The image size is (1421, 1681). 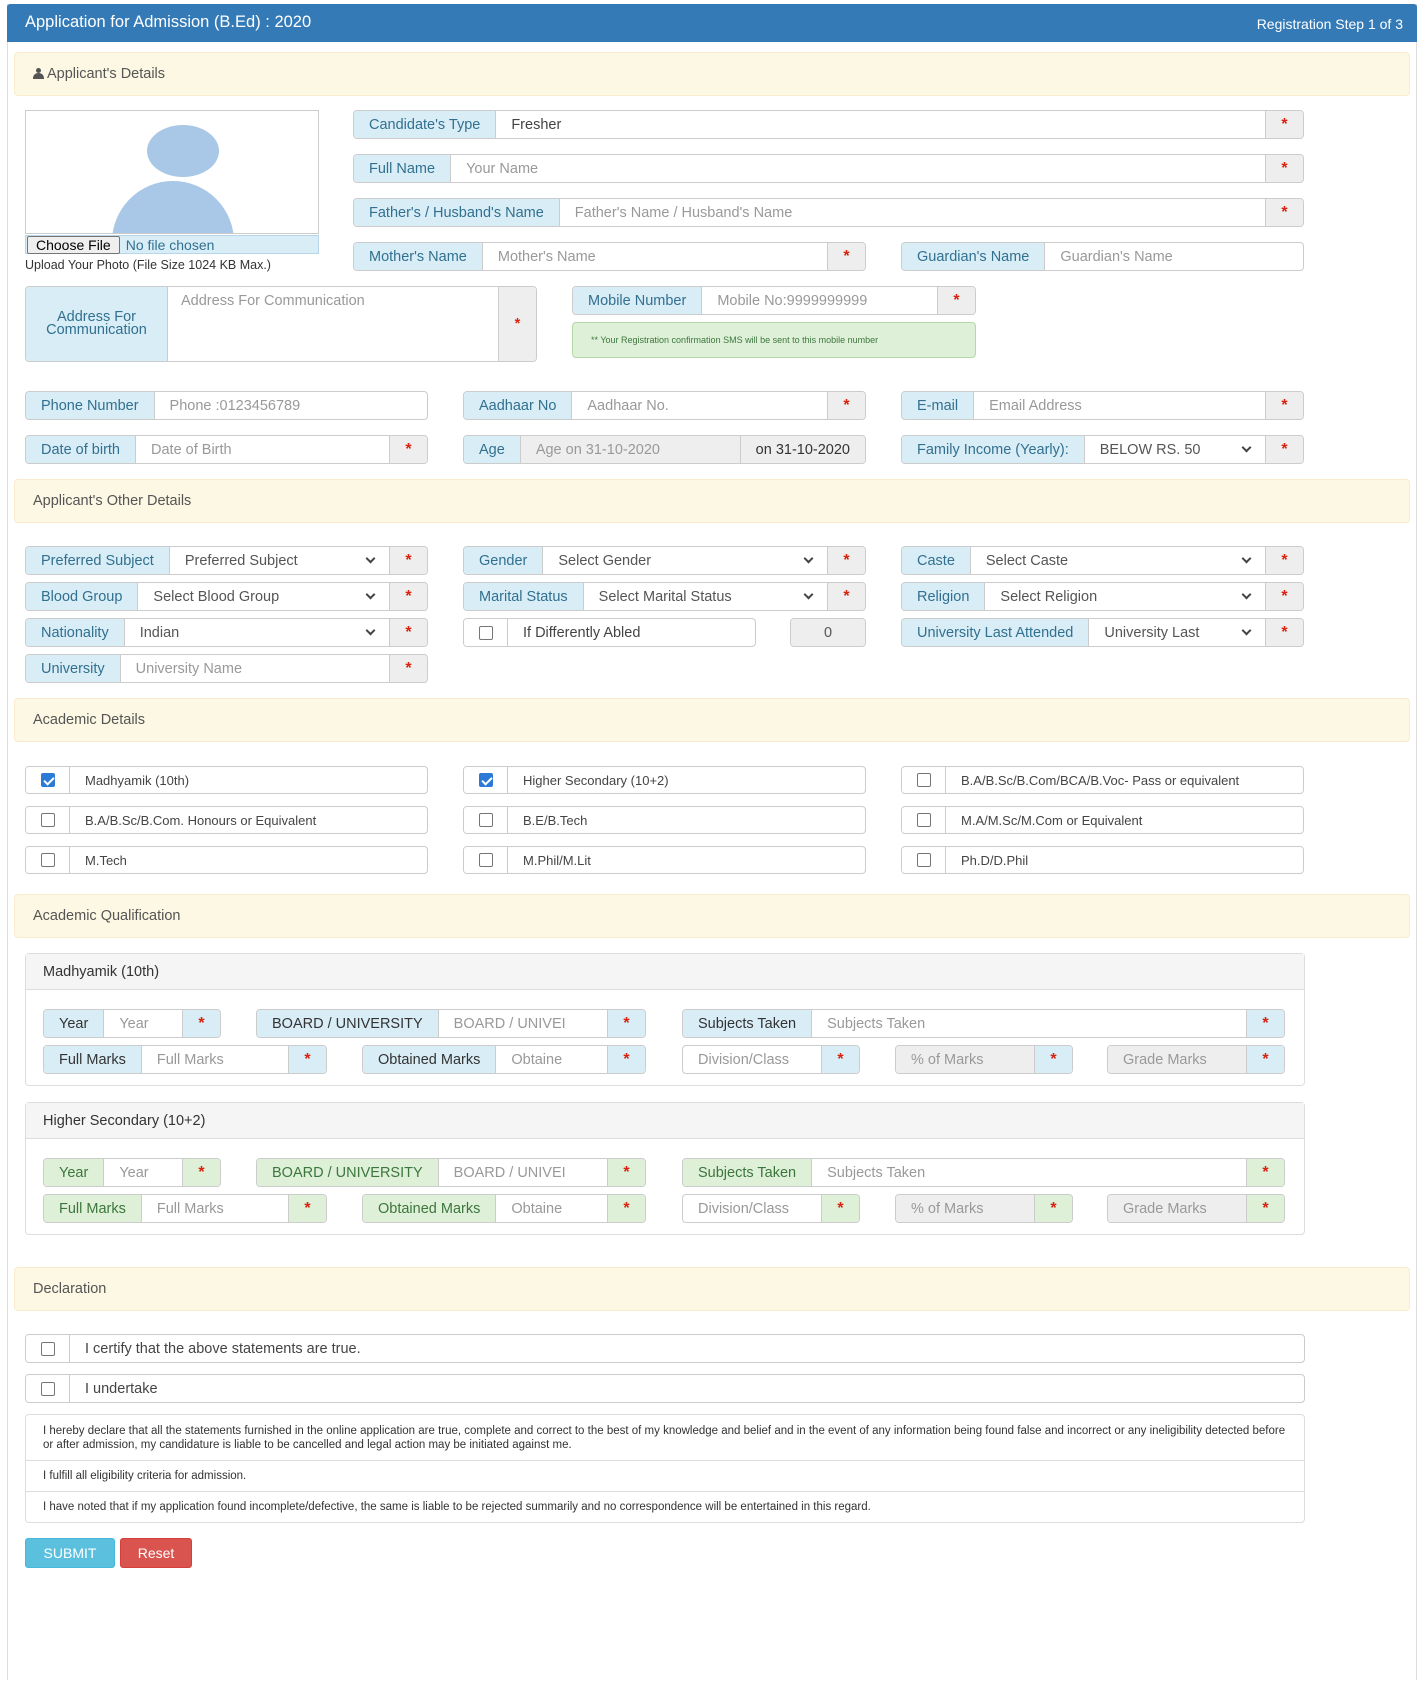 What do you see at coordinates (609, 632) in the screenshot?
I see `differently-abled-checkbox: If Differently Abled` at bounding box center [609, 632].